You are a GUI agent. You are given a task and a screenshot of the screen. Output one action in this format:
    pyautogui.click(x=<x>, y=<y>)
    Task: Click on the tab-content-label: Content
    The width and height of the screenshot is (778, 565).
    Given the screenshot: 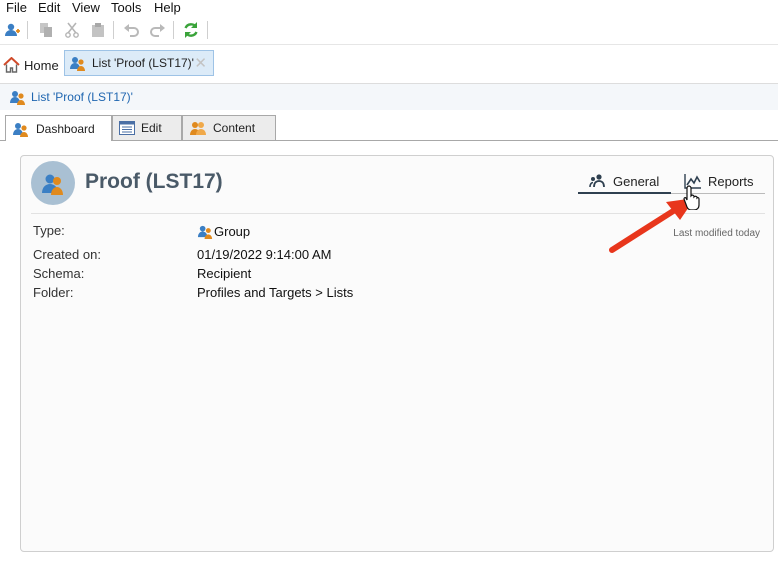 What is the action you would take?
    pyautogui.click(x=234, y=128)
    